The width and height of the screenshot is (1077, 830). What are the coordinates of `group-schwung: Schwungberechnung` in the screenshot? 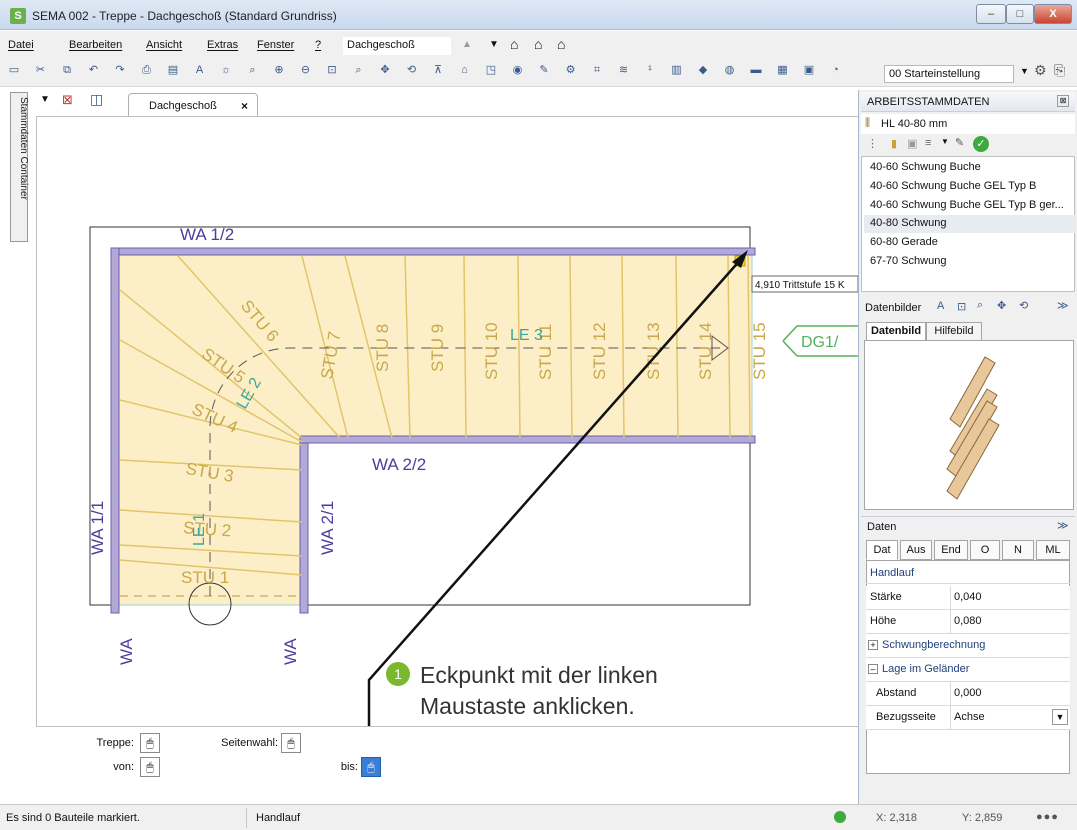 It's located at (934, 645).